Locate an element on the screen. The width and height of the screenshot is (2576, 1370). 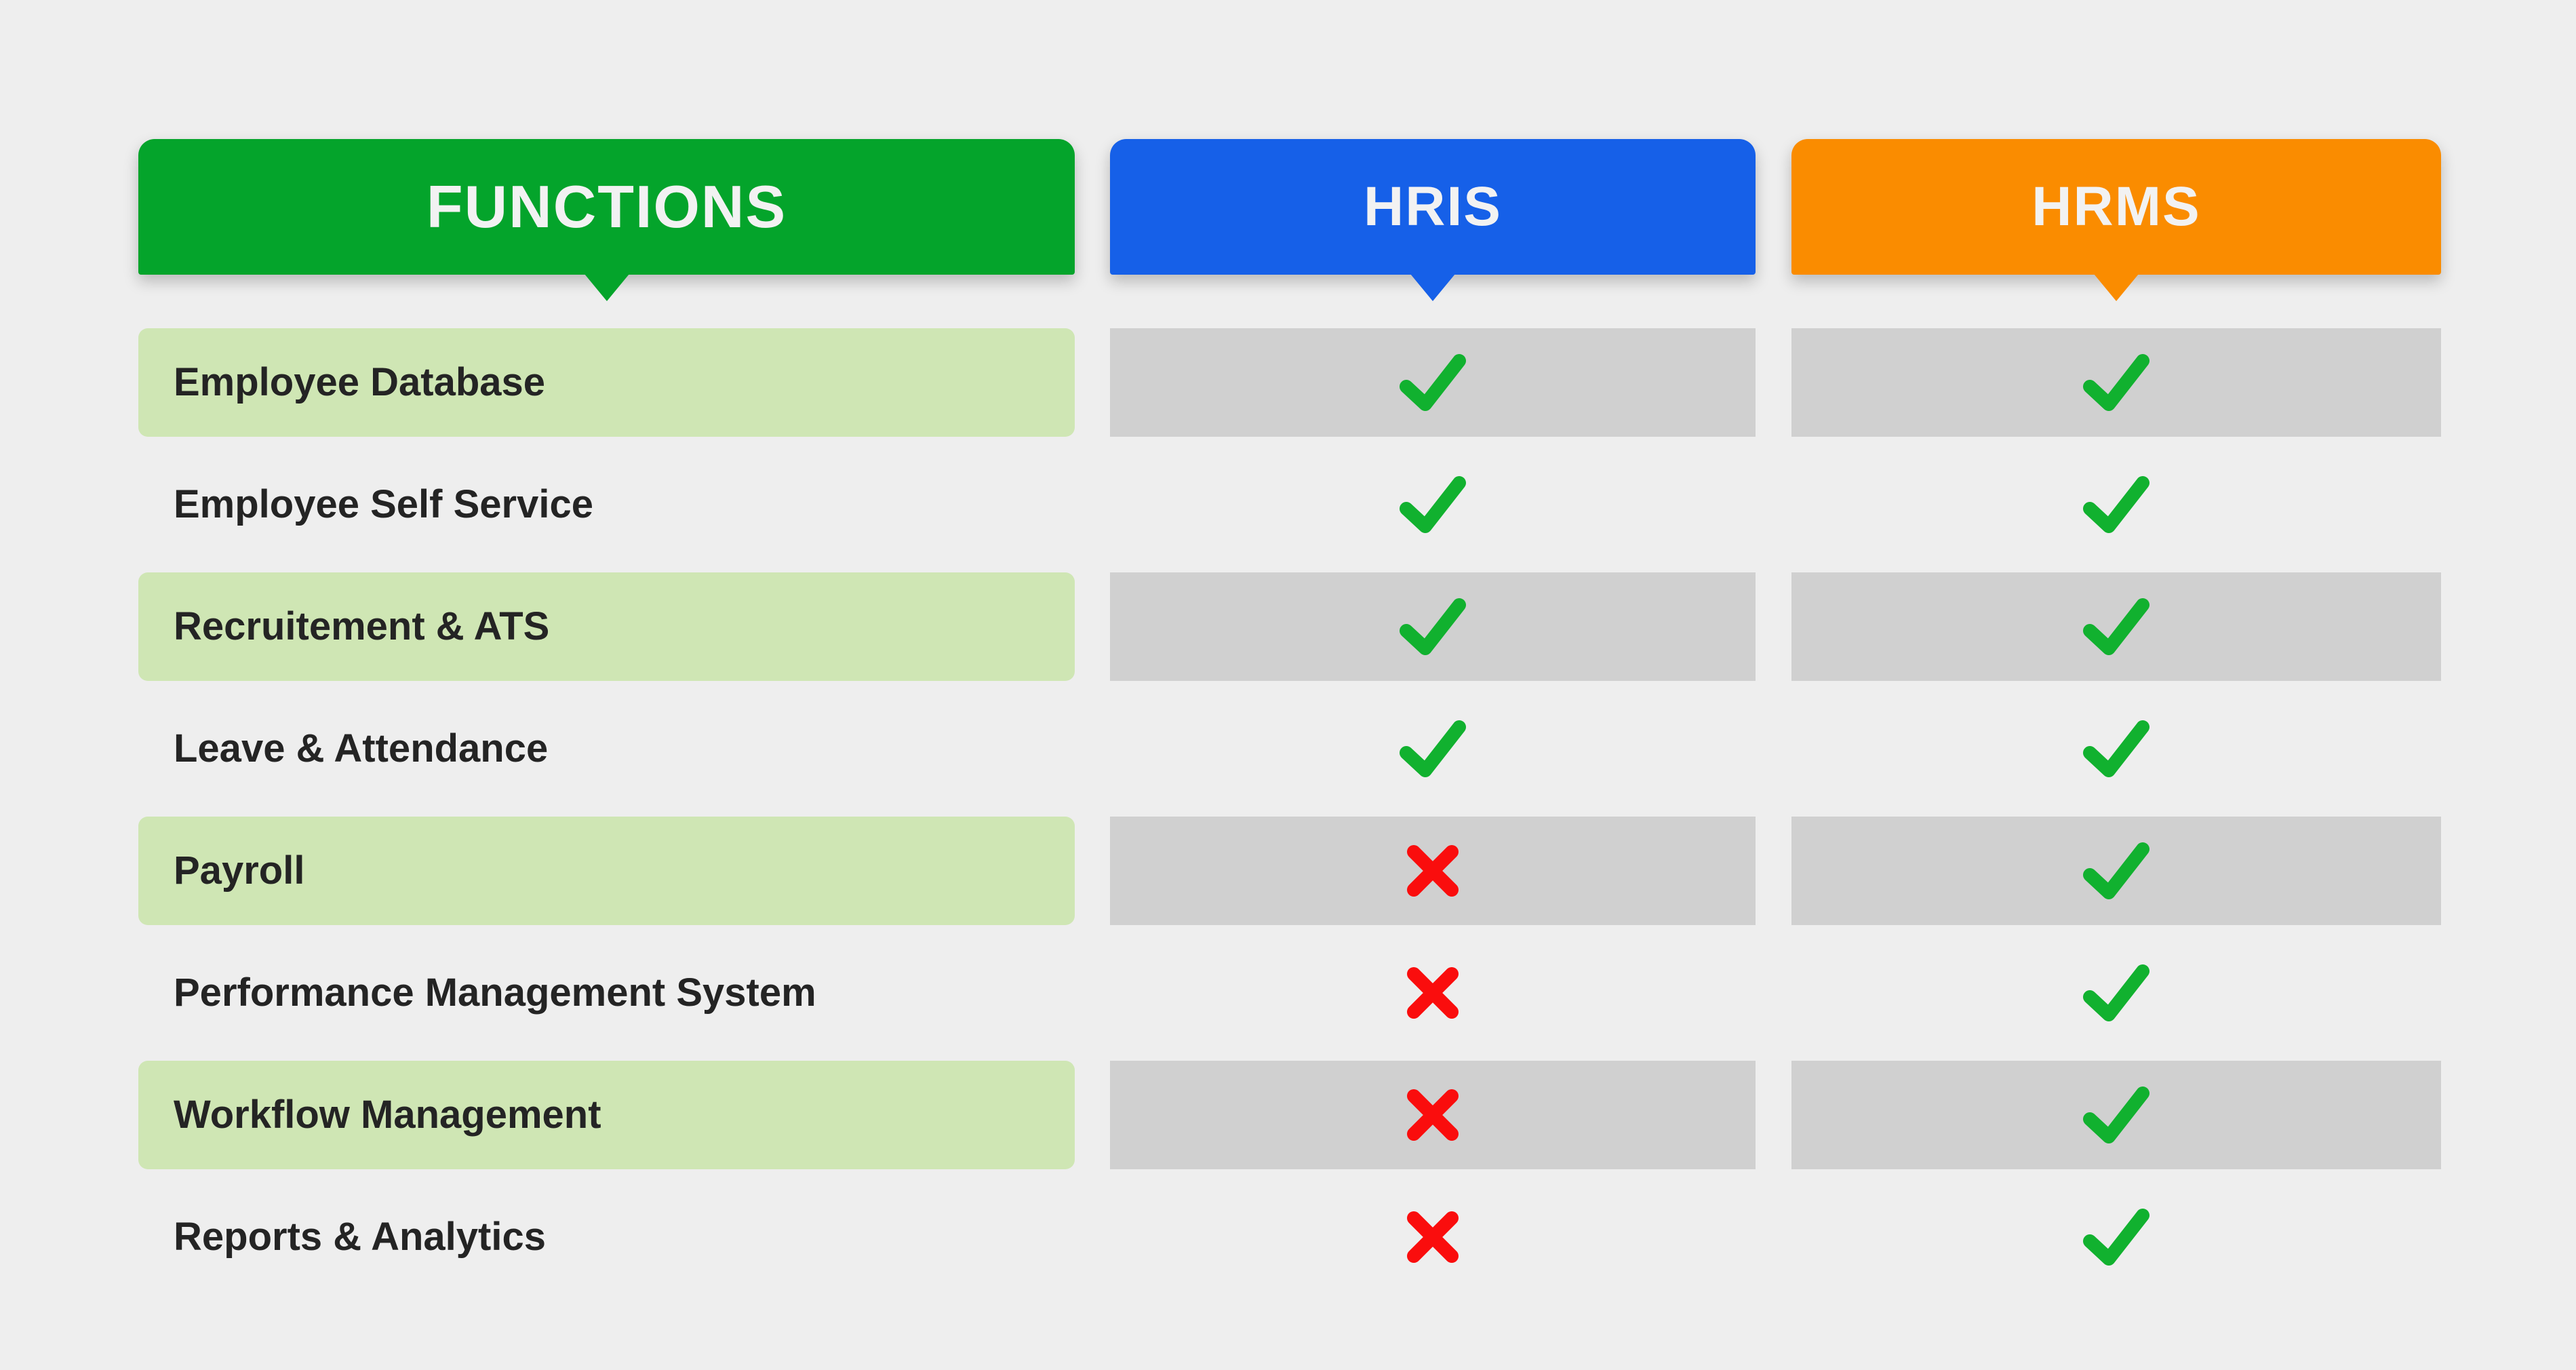
table-row: Performance Management System is located at coordinates (1288, 1000).